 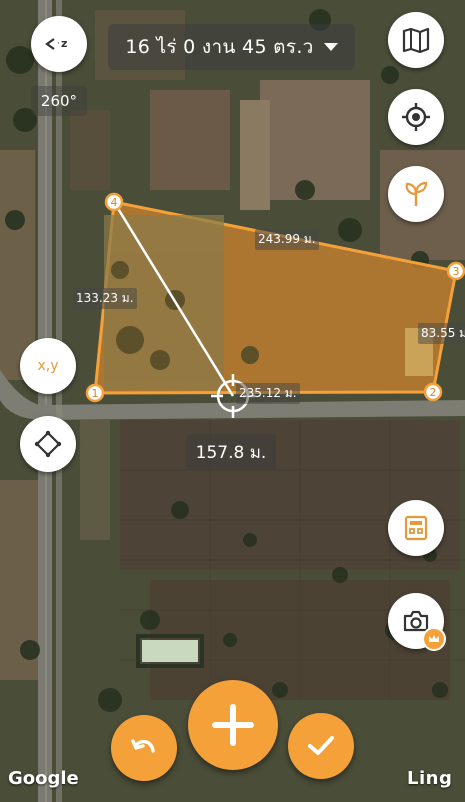 What do you see at coordinates (430, 778) in the screenshot?
I see `brand-label: Ling` at bounding box center [430, 778].